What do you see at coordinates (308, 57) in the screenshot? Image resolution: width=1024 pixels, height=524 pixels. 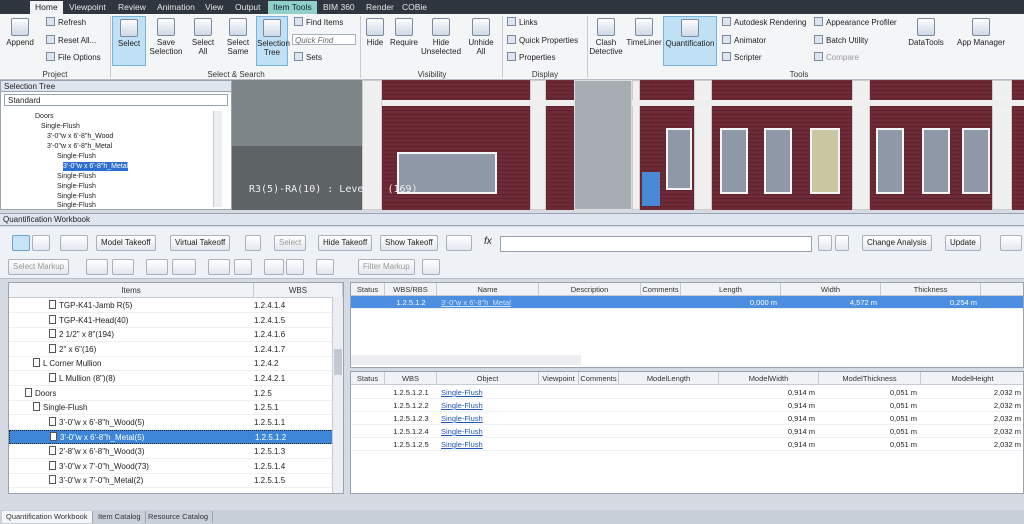 I see `sets-dropdown: Sets` at bounding box center [308, 57].